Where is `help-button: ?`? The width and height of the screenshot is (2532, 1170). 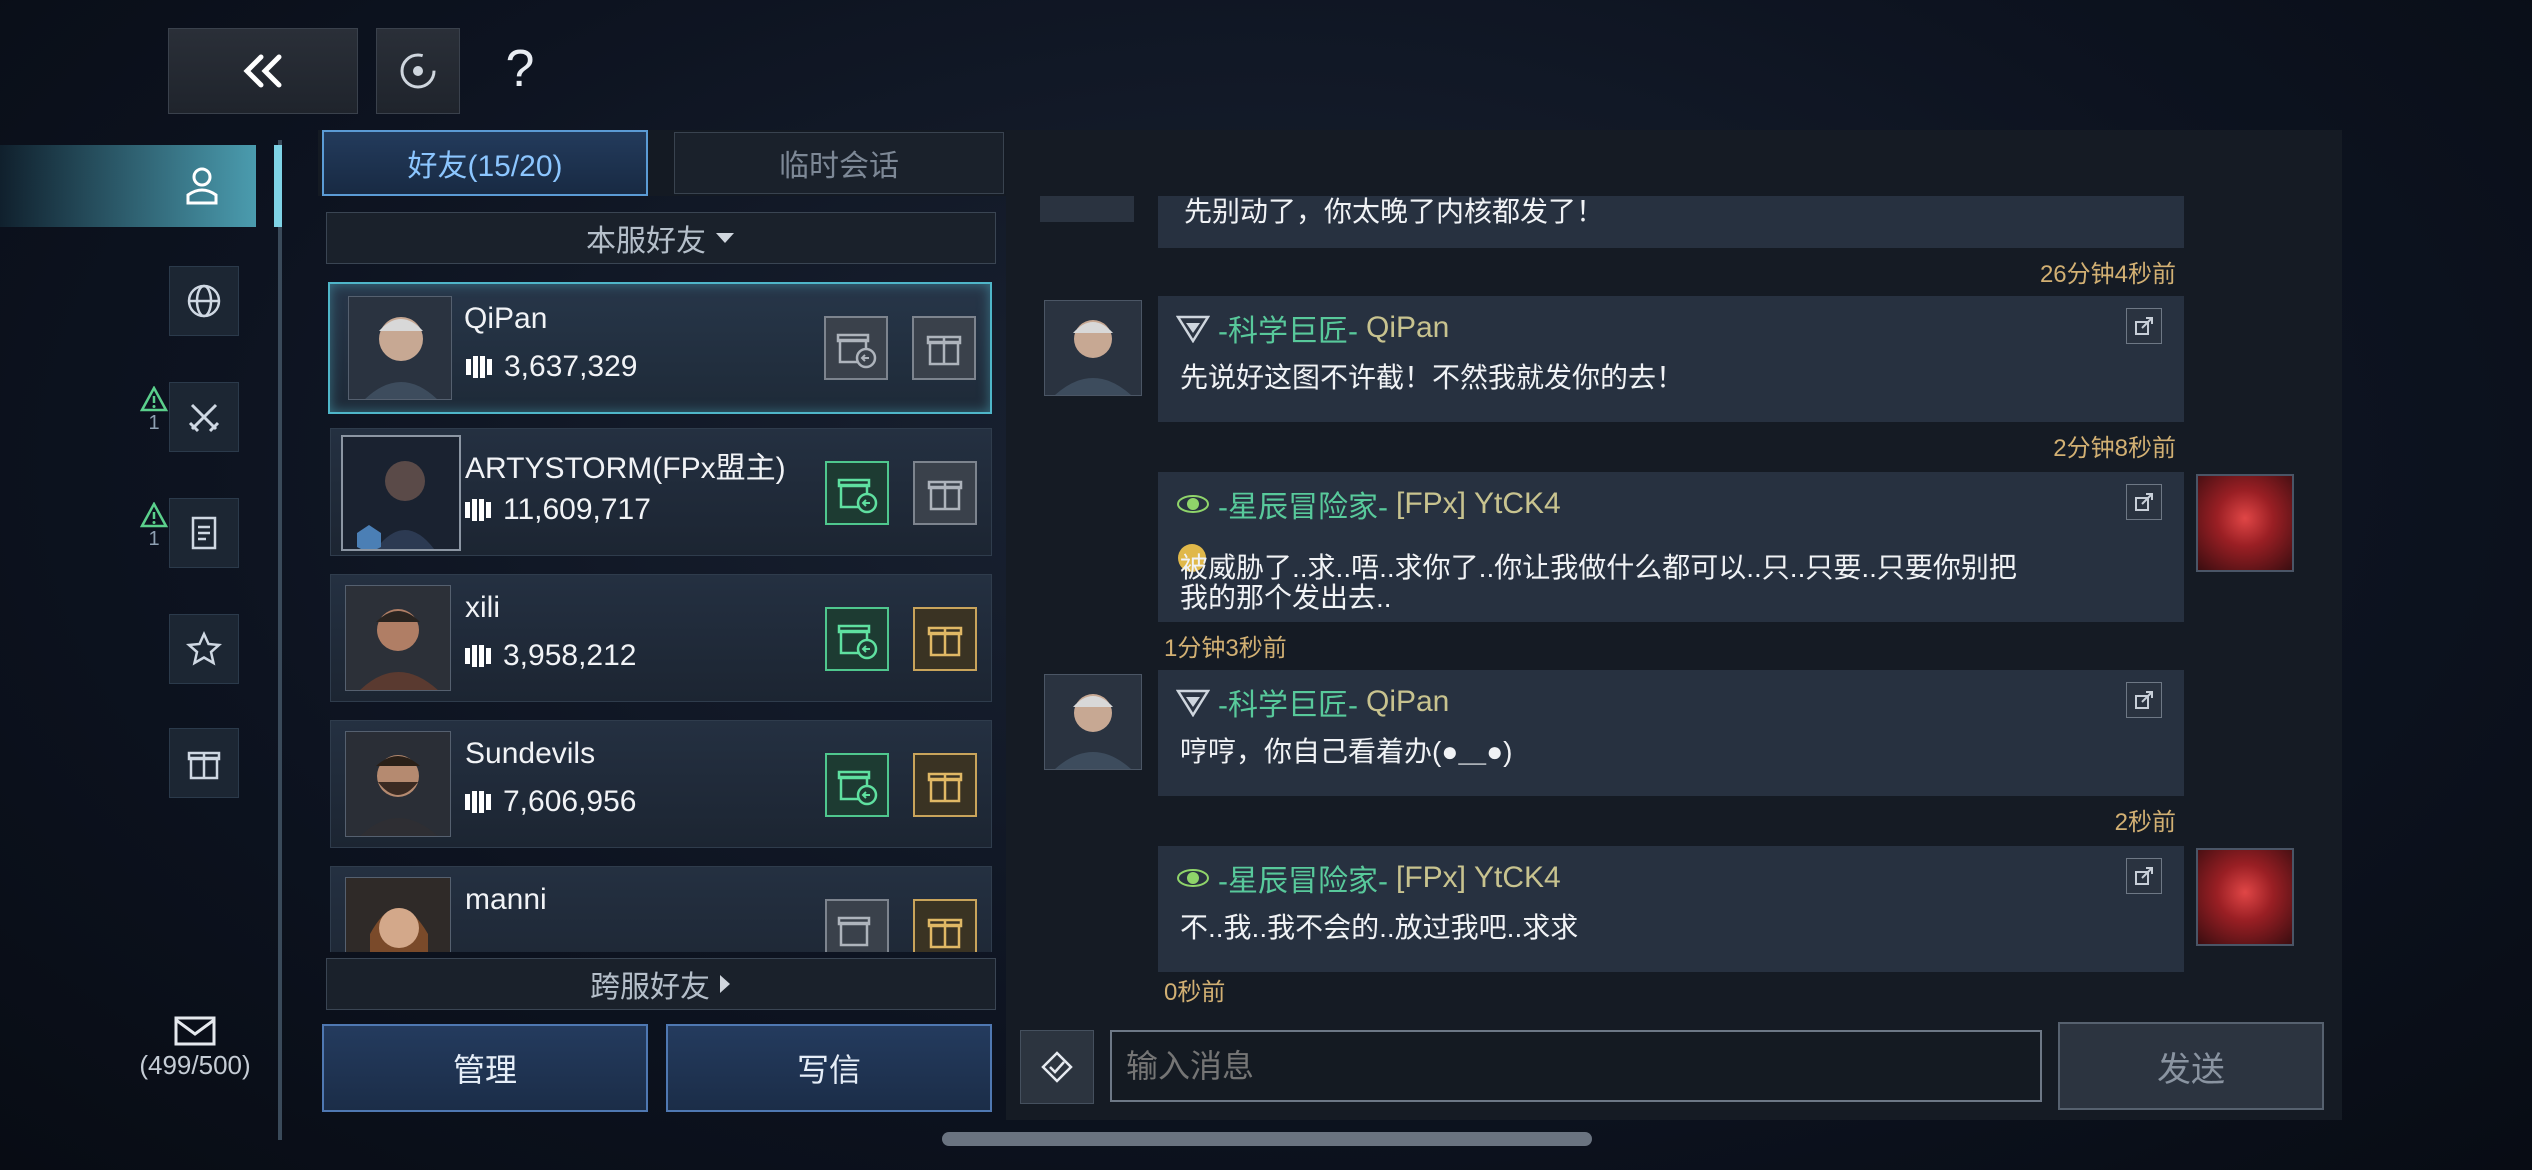 help-button: ? is located at coordinates (520, 69).